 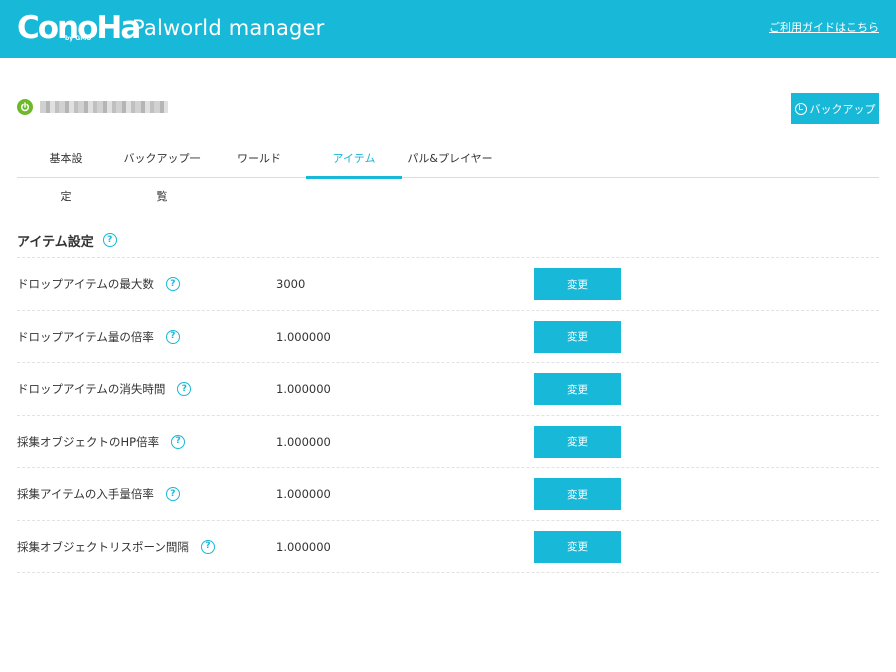 I want to click on section-title-text: アイテム設定, so click(x=55, y=242).